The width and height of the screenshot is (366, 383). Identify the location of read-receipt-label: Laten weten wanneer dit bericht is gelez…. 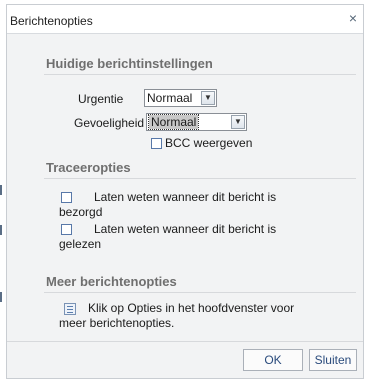
(204, 237).